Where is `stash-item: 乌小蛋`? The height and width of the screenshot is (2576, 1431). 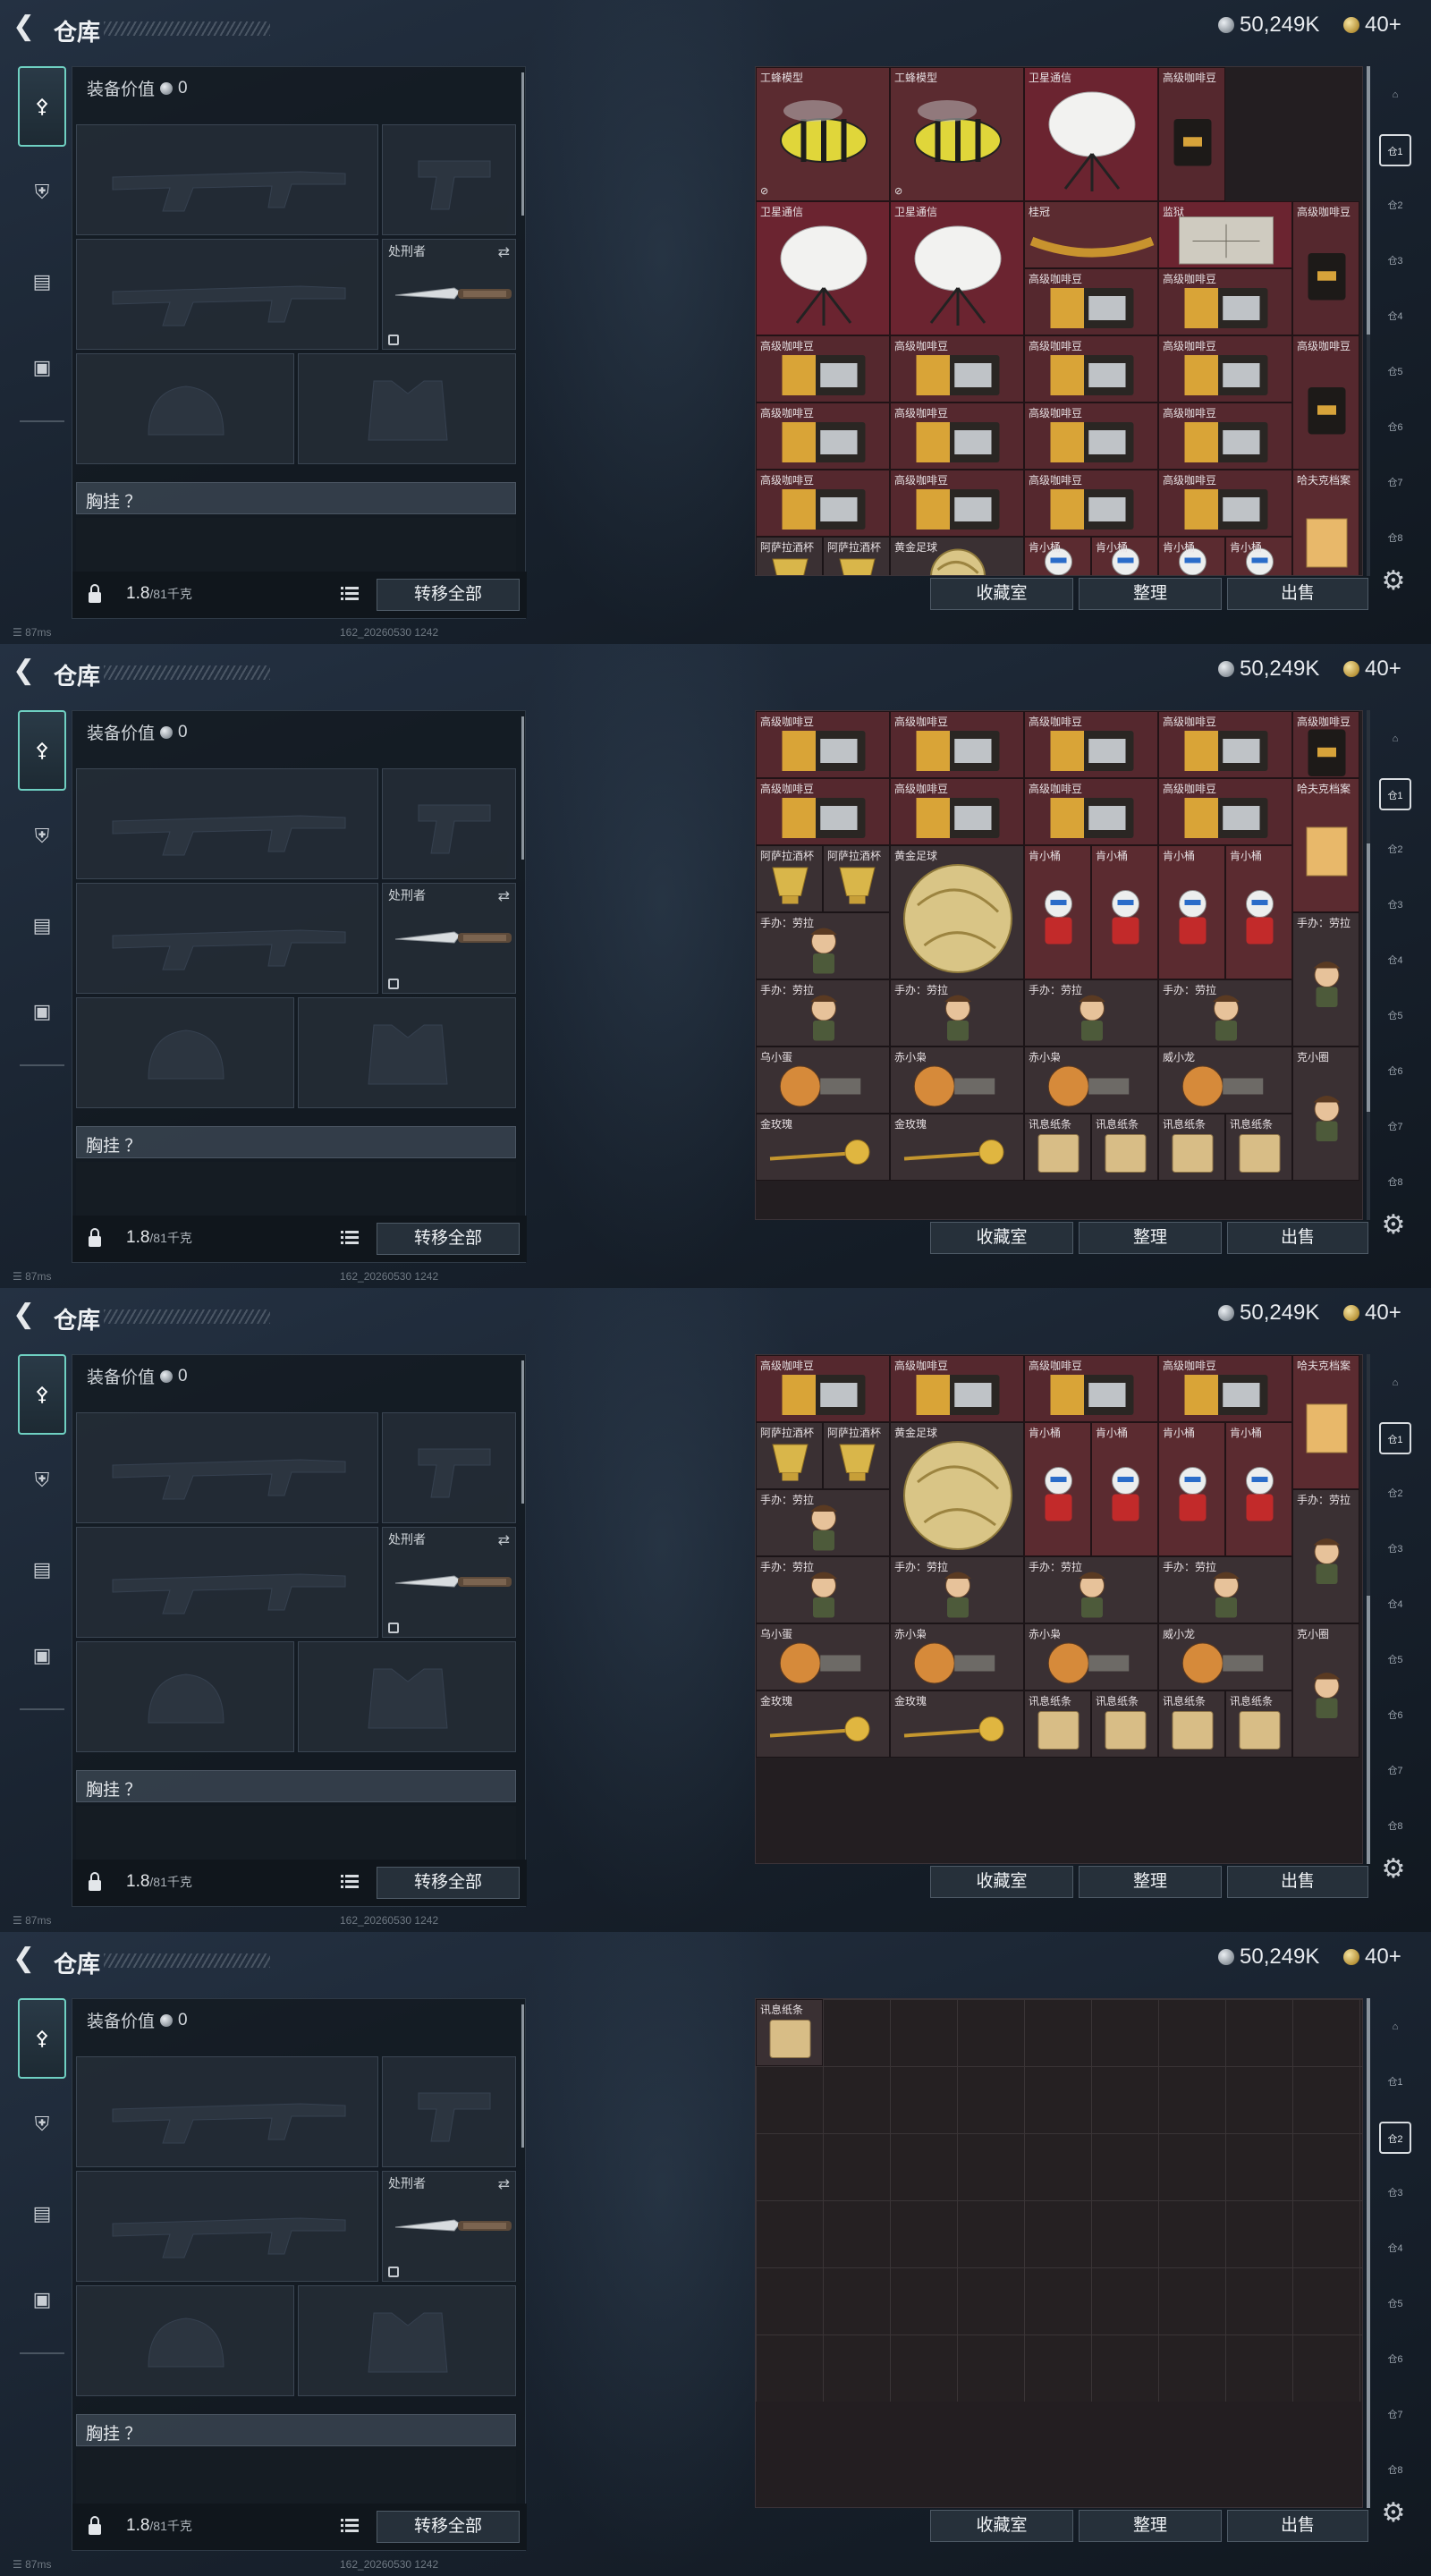
stash-item: 乌小蛋 is located at coordinates (823, 1656).